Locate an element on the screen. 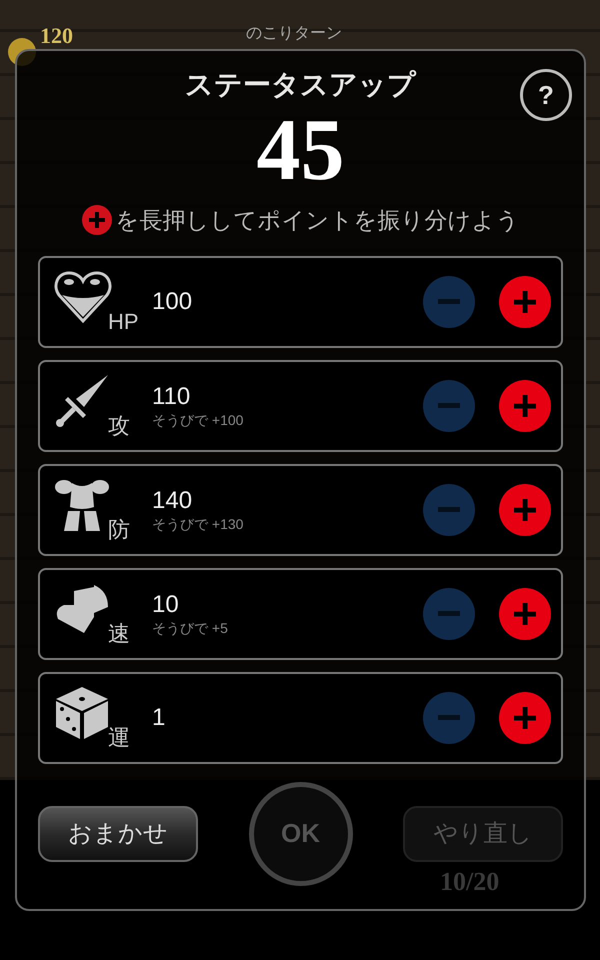  stat-label: 攻 is located at coordinates (119, 426).